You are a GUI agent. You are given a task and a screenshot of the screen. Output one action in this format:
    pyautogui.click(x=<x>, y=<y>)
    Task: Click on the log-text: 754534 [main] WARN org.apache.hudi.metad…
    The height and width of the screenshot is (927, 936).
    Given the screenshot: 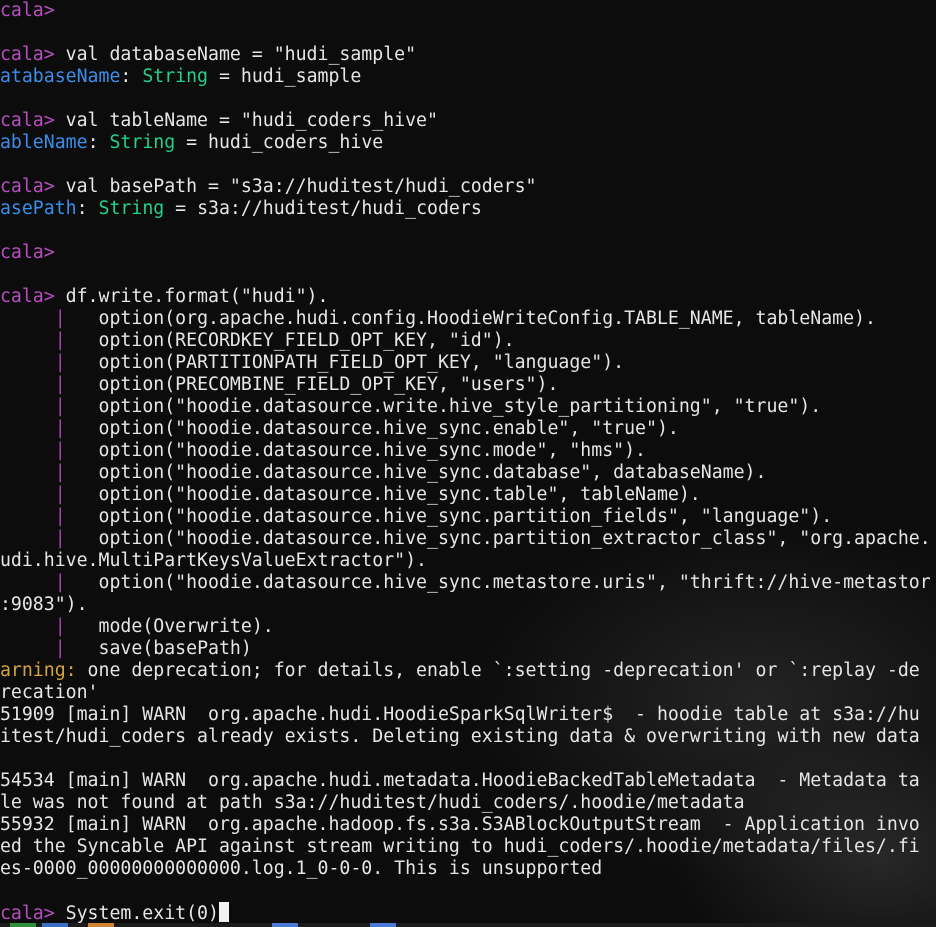 What is the action you would take?
    pyautogui.click(x=460, y=780)
    